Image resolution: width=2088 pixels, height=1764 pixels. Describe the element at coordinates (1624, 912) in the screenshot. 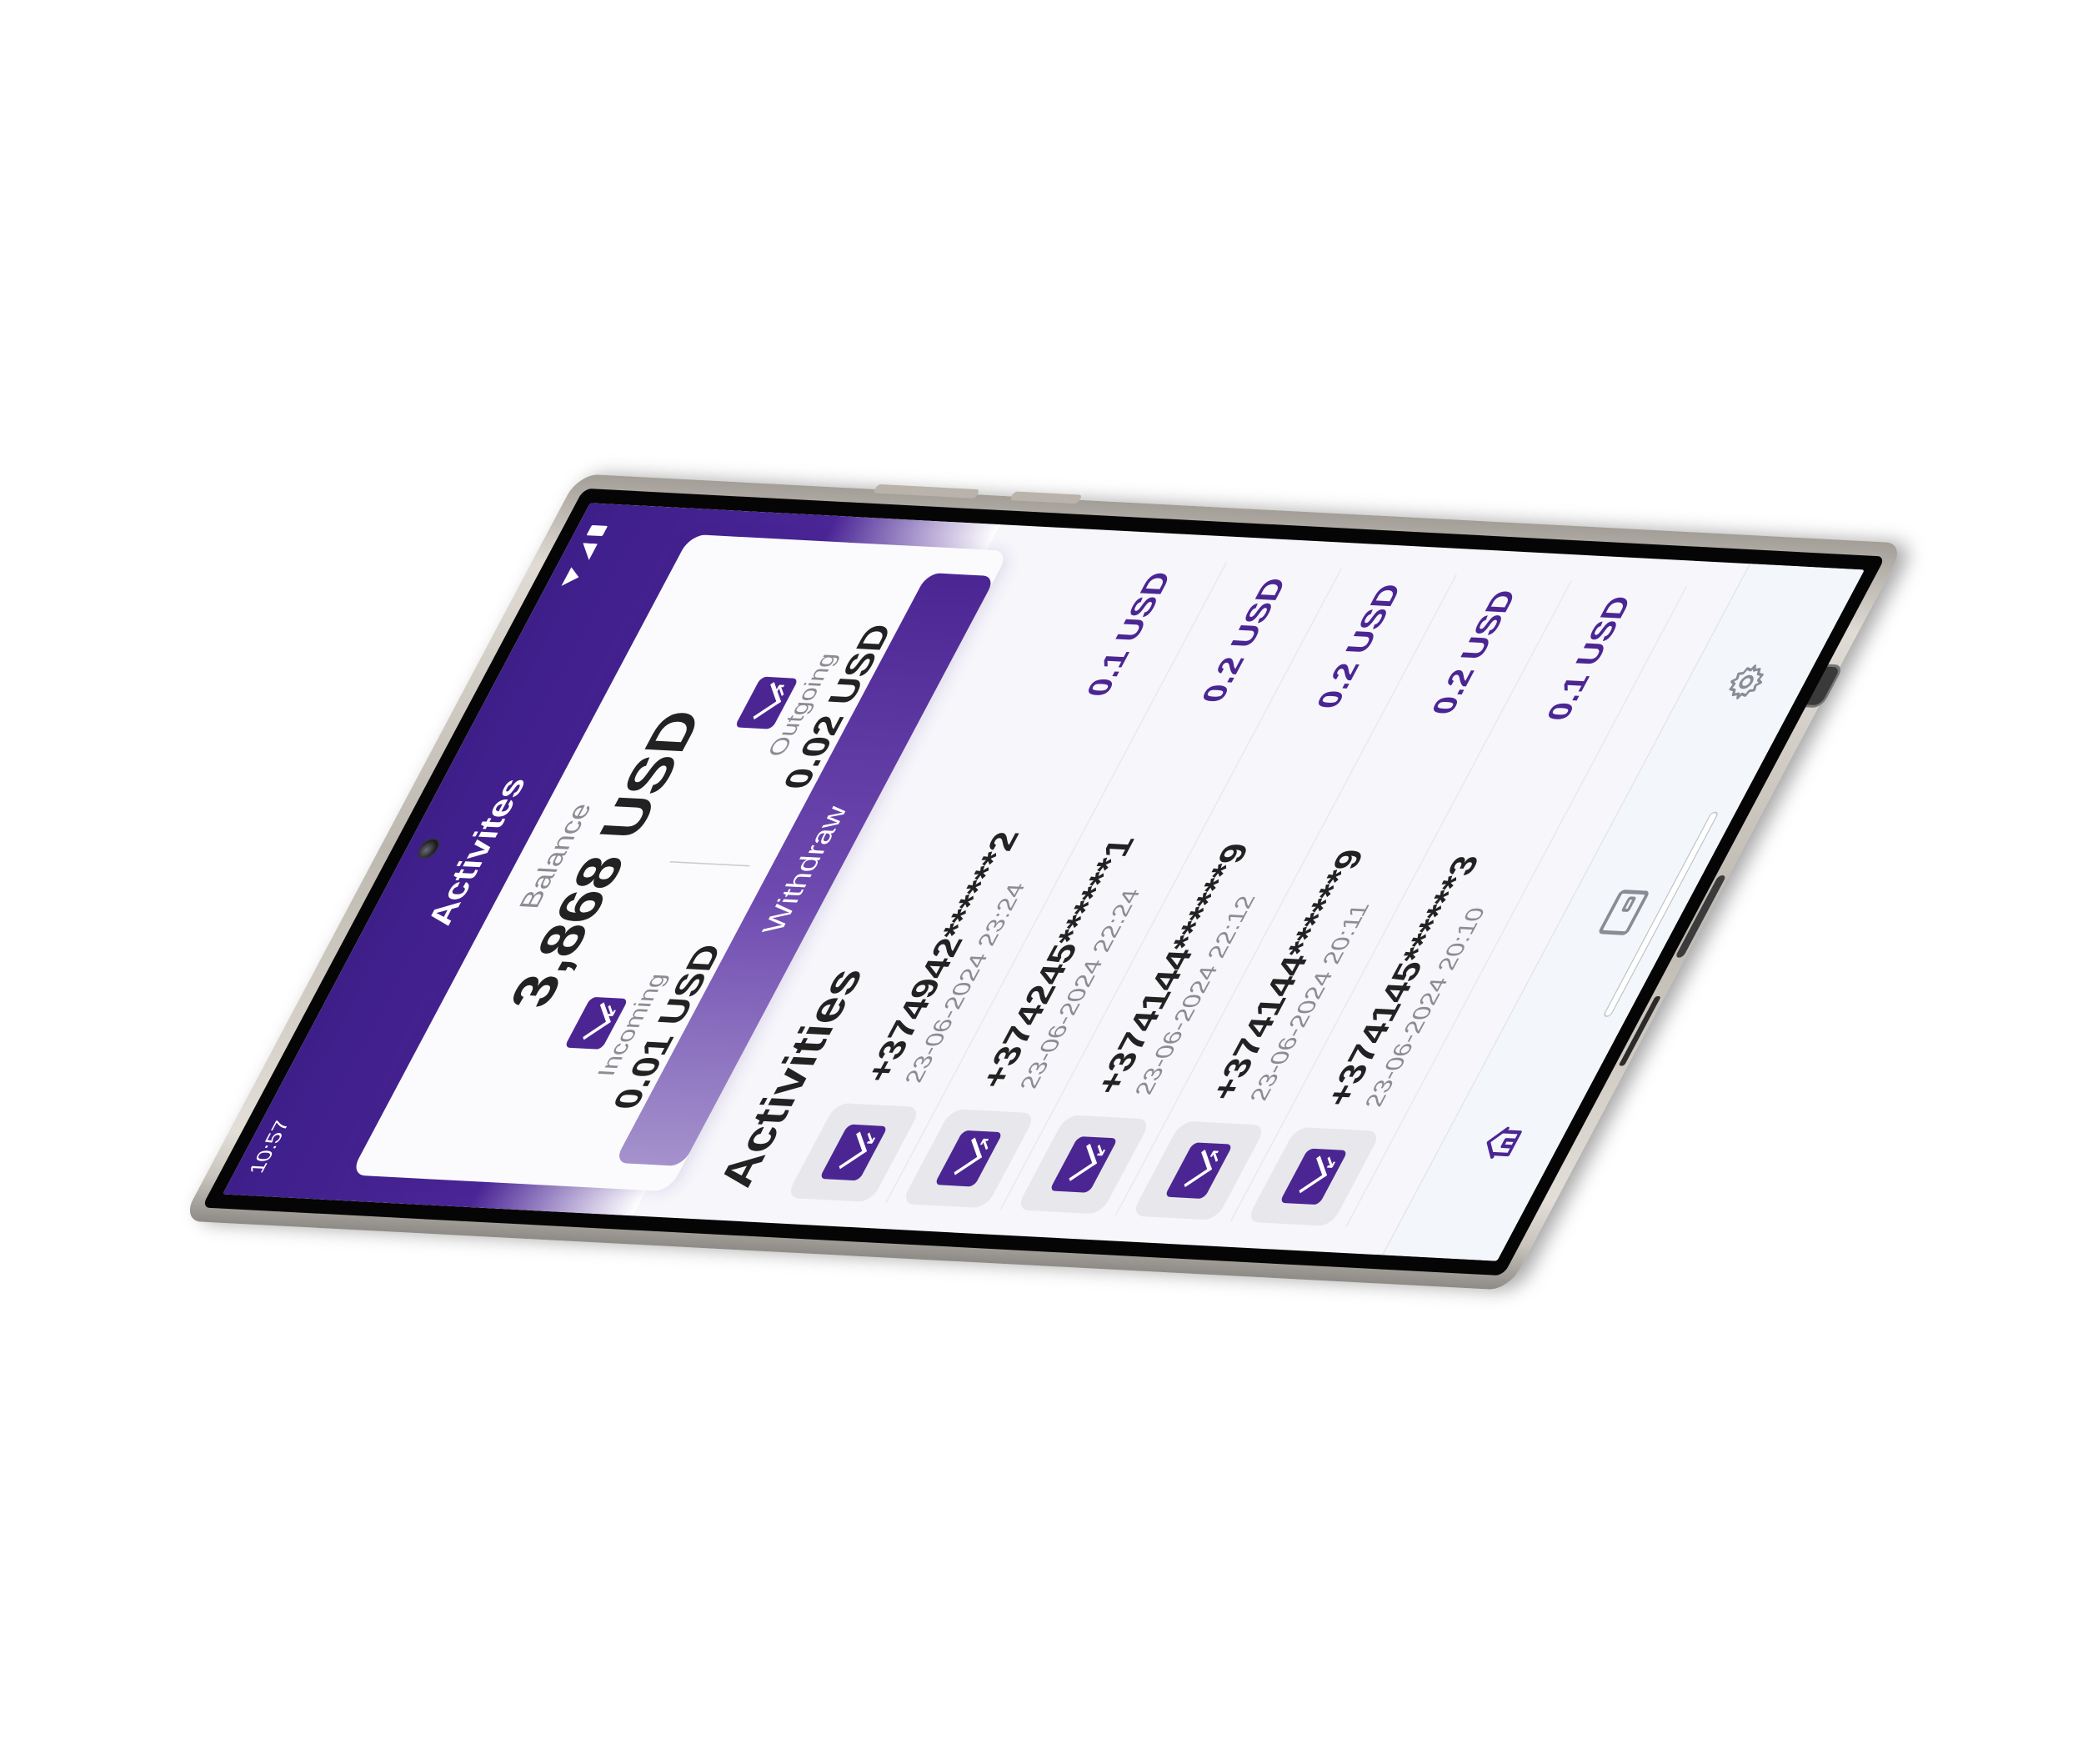

I see `wallet-icon` at that location.